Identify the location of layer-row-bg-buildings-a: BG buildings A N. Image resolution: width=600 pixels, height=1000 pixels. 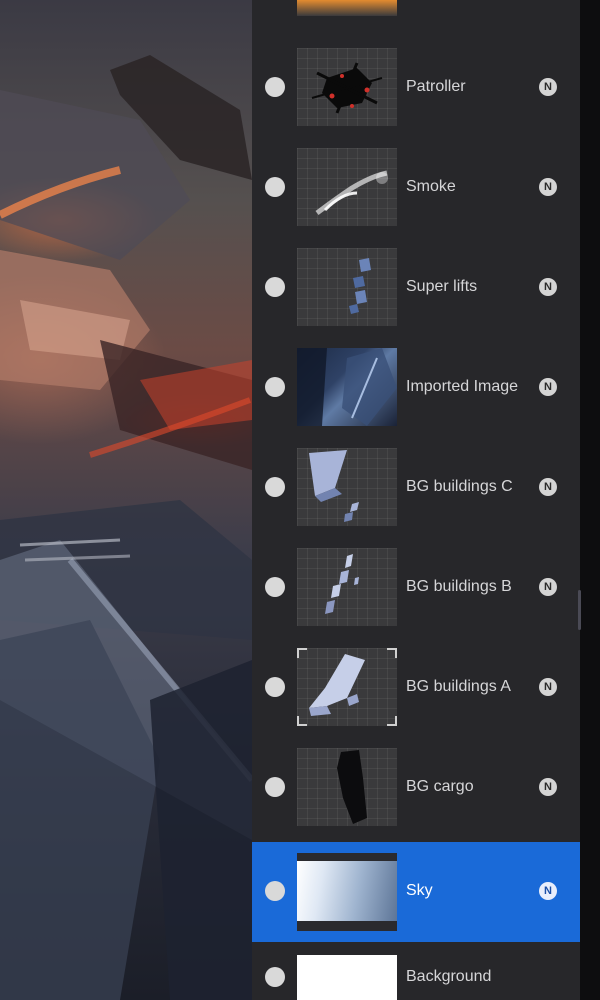
(416, 688).